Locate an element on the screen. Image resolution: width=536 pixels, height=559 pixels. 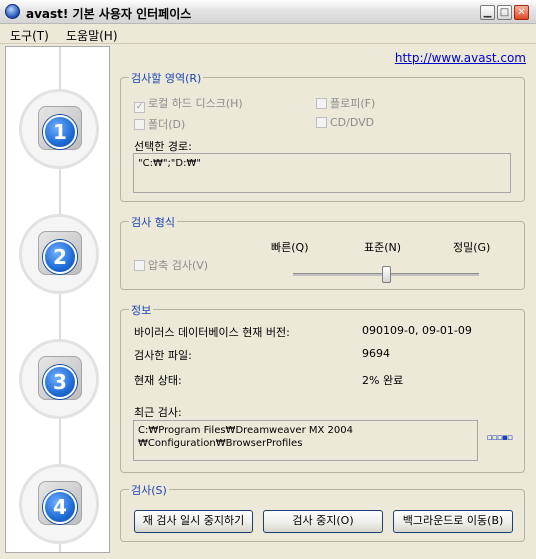
floppy-label: 플로피(F) is located at coordinates (353, 103).